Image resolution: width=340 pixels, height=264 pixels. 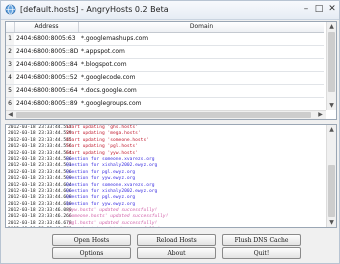 What do you see at coordinates (40, 204) in the screenshot?
I see `log-timestamp: 2012-03-18 23:33:44.610` at bounding box center [40, 204].